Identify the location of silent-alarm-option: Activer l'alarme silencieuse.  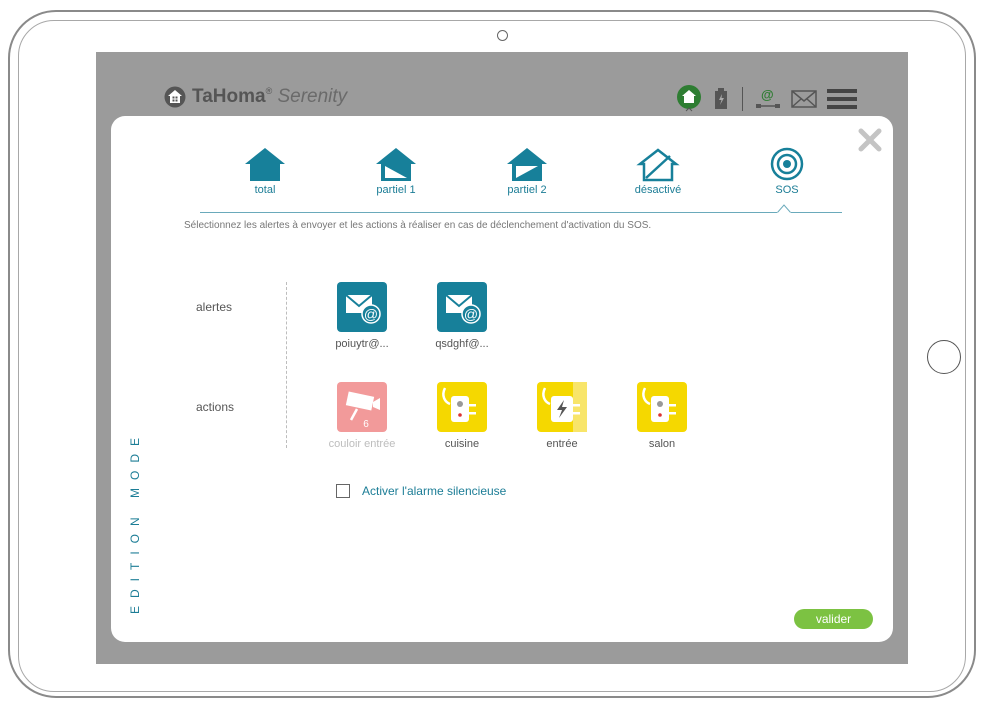
(421, 491).